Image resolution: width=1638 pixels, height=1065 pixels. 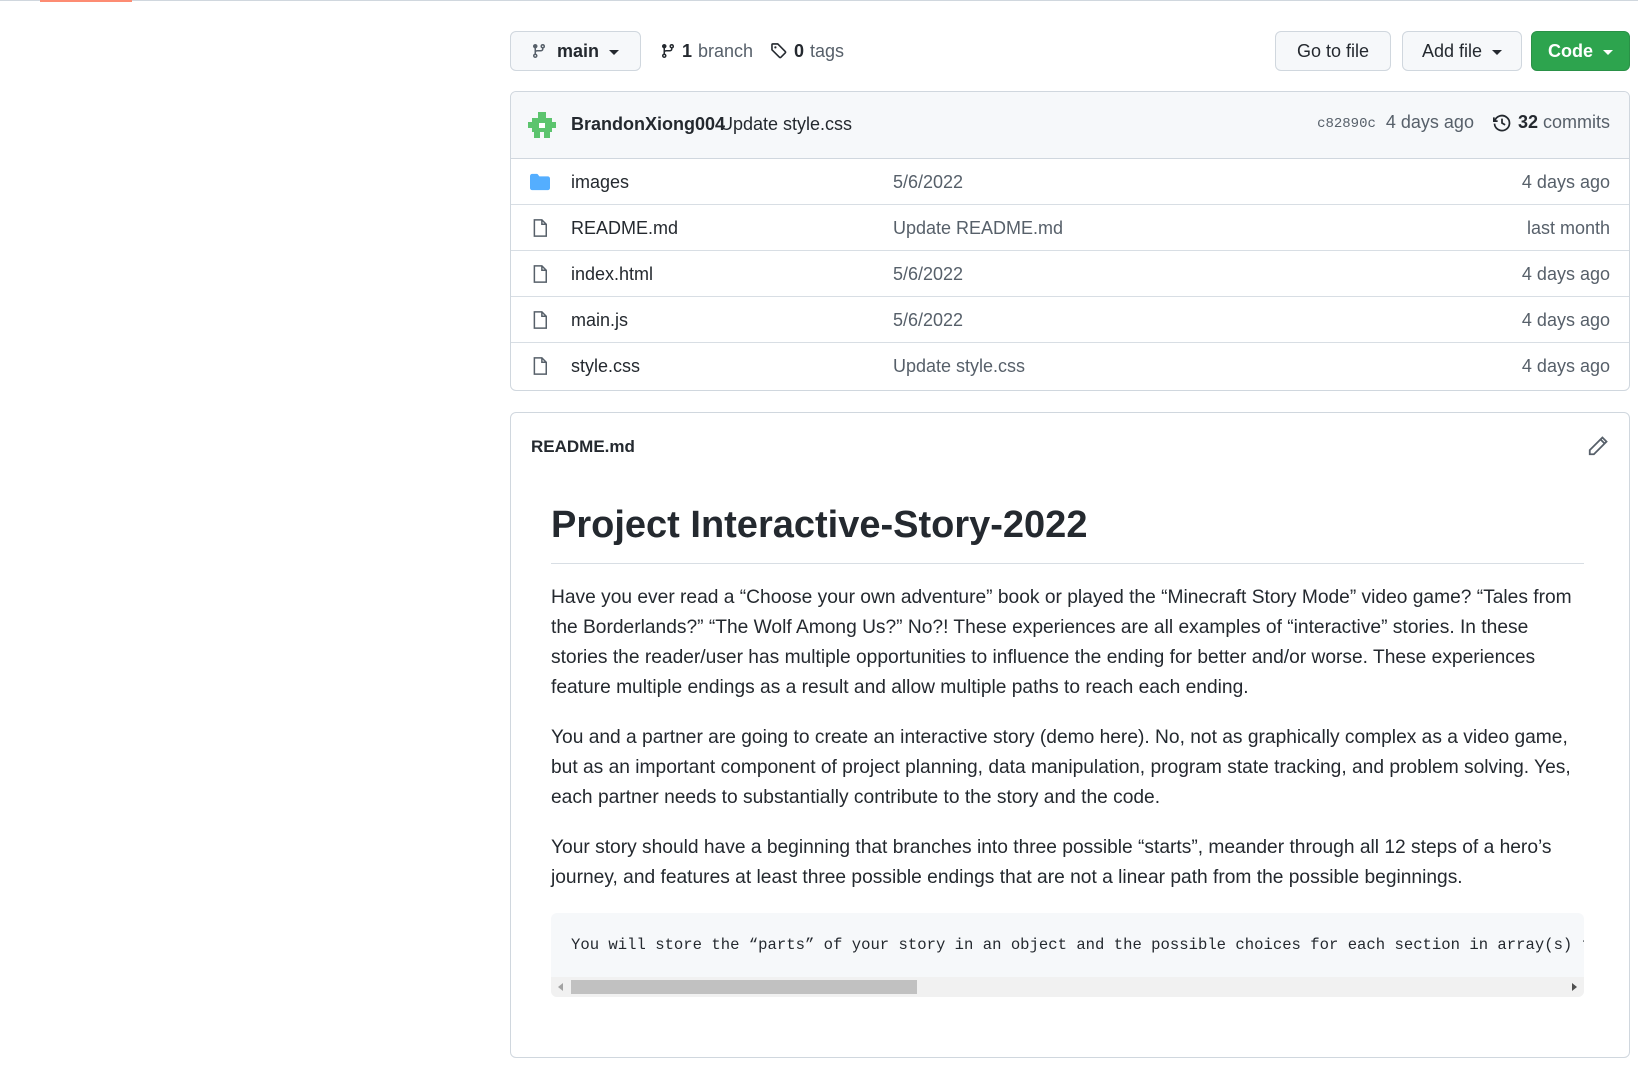 I want to click on go-to-file-label: Go to file, so click(x=1333, y=50).